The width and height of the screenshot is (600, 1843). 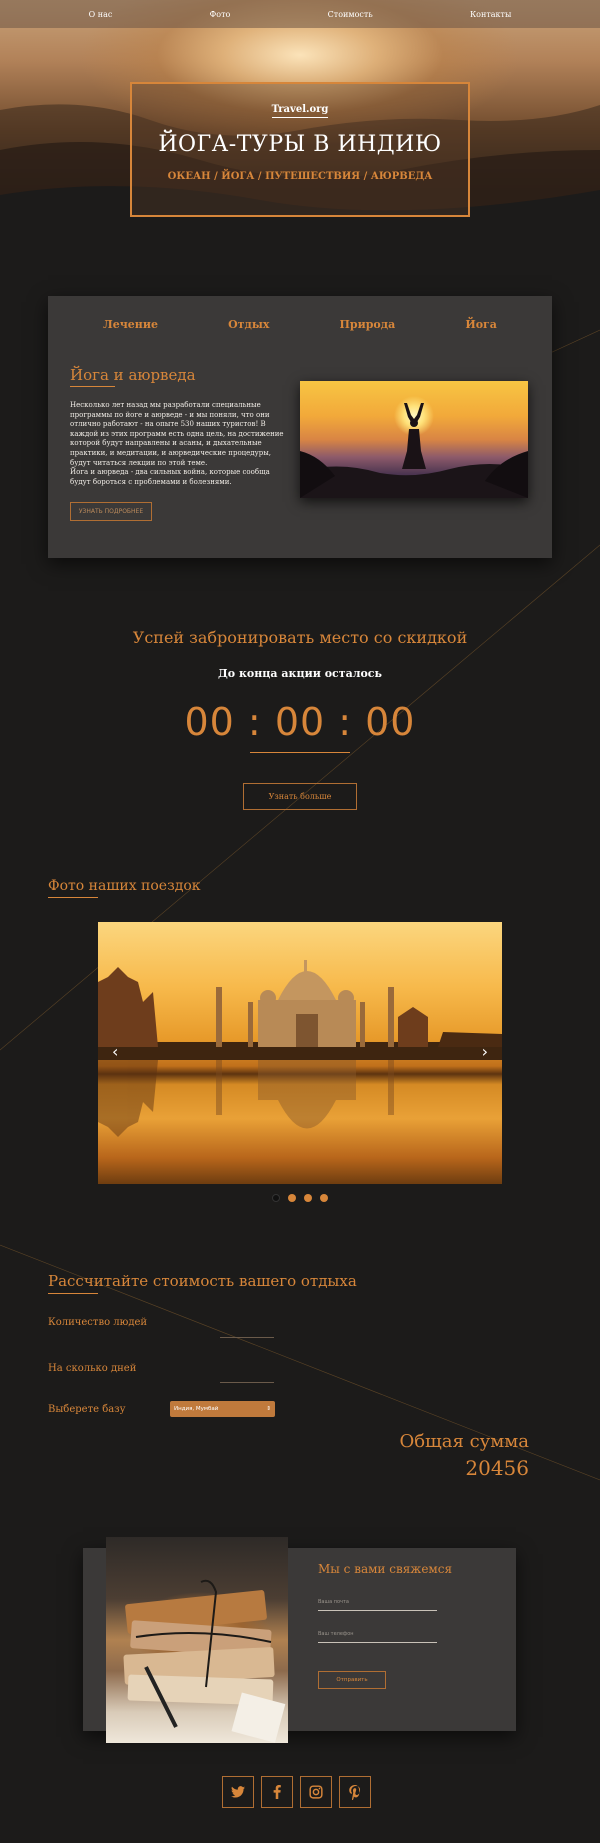 What do you see at coordinates (204, 1661) in the screenshot?
I see `letters-illustration` at bounding box center [204, 1661].